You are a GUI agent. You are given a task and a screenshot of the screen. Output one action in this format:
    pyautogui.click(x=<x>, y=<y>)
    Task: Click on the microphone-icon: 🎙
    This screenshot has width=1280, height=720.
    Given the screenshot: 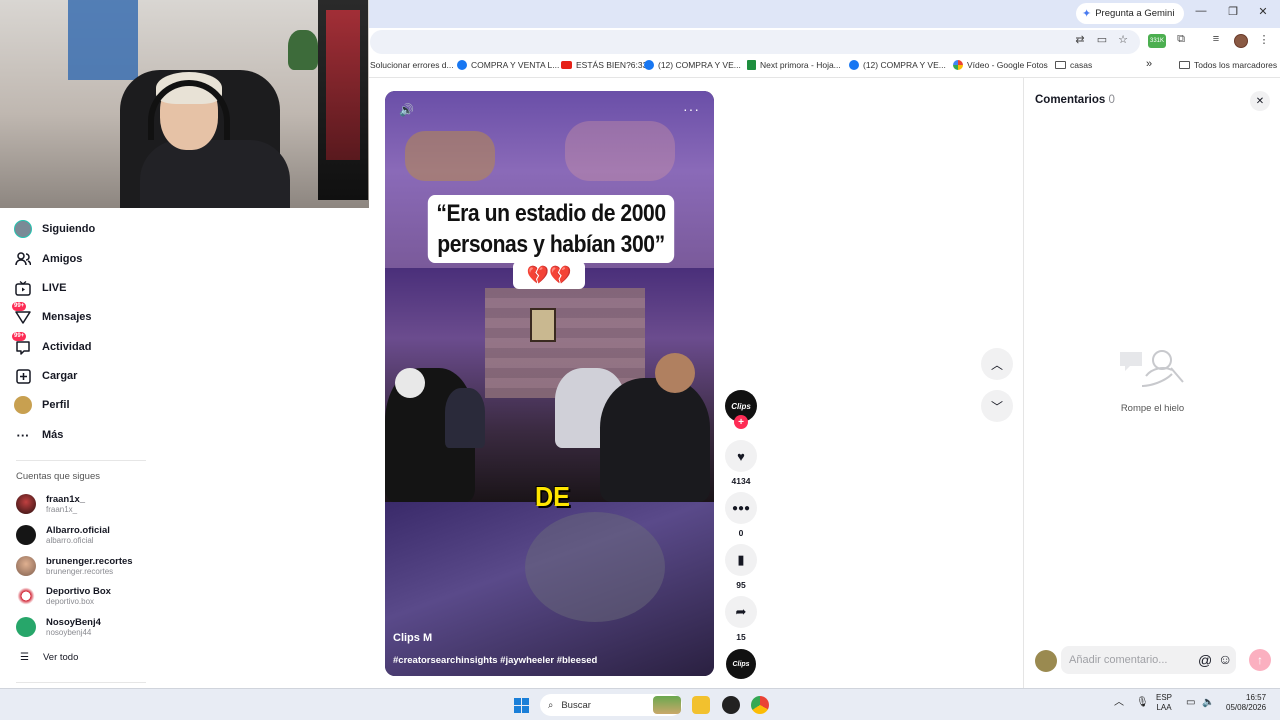 What is the action you would take?
    pyautogui.click(x=1142, y=703)
    